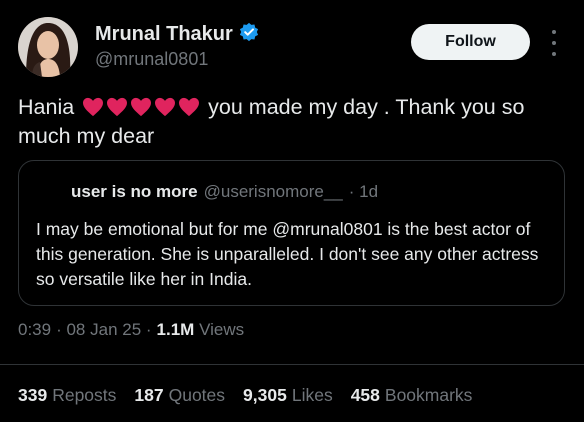 The width and height of the screenshot is (584, 422). I want to click on quoted-author-name: user is no more, so click(134, 192).